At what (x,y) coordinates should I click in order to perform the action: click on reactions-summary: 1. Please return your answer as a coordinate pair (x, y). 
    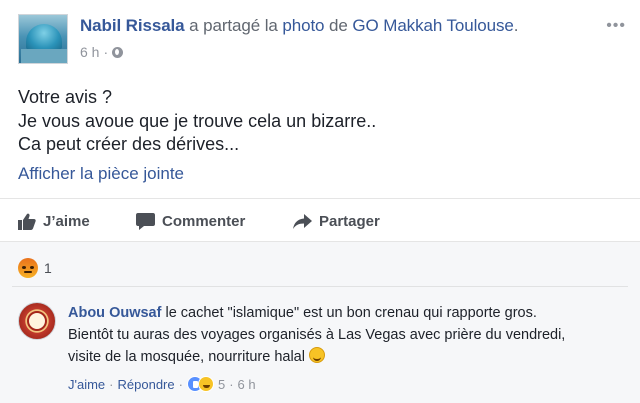
    Looking at the image, I should click on (35, 268).